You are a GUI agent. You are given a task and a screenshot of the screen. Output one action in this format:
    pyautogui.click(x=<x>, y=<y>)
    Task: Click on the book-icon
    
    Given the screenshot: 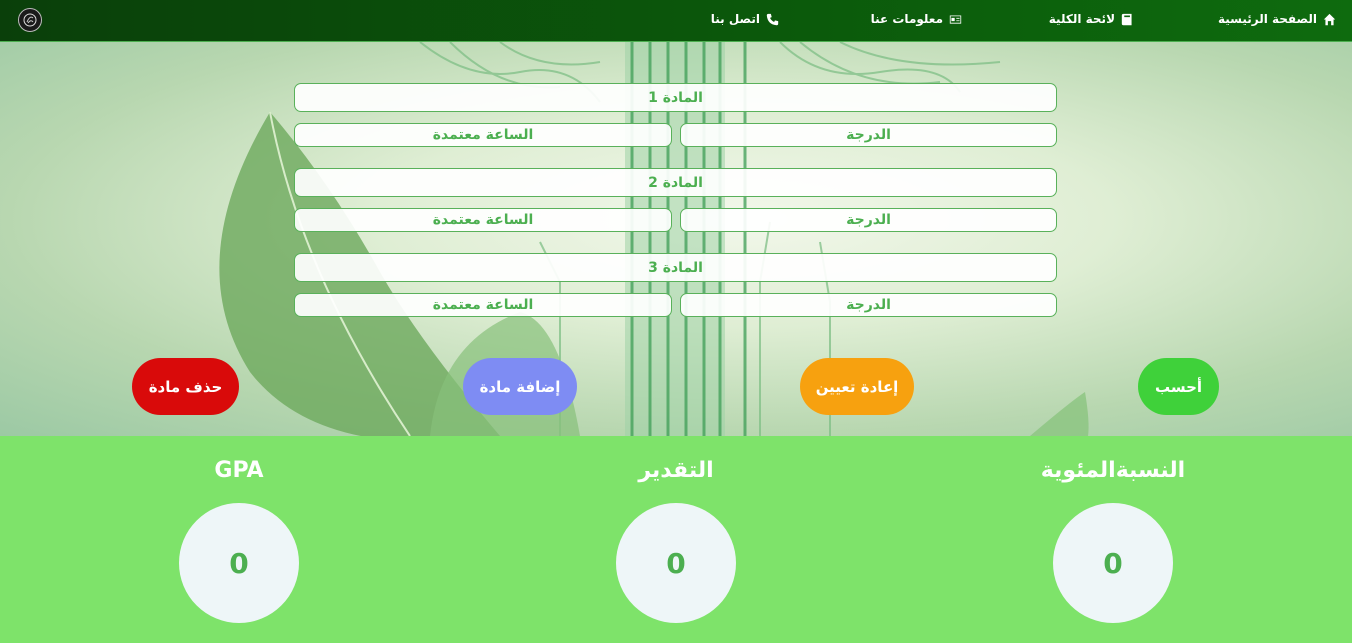 What is the action you would take?
    pyautogui.click(x=1126, y=19)
    